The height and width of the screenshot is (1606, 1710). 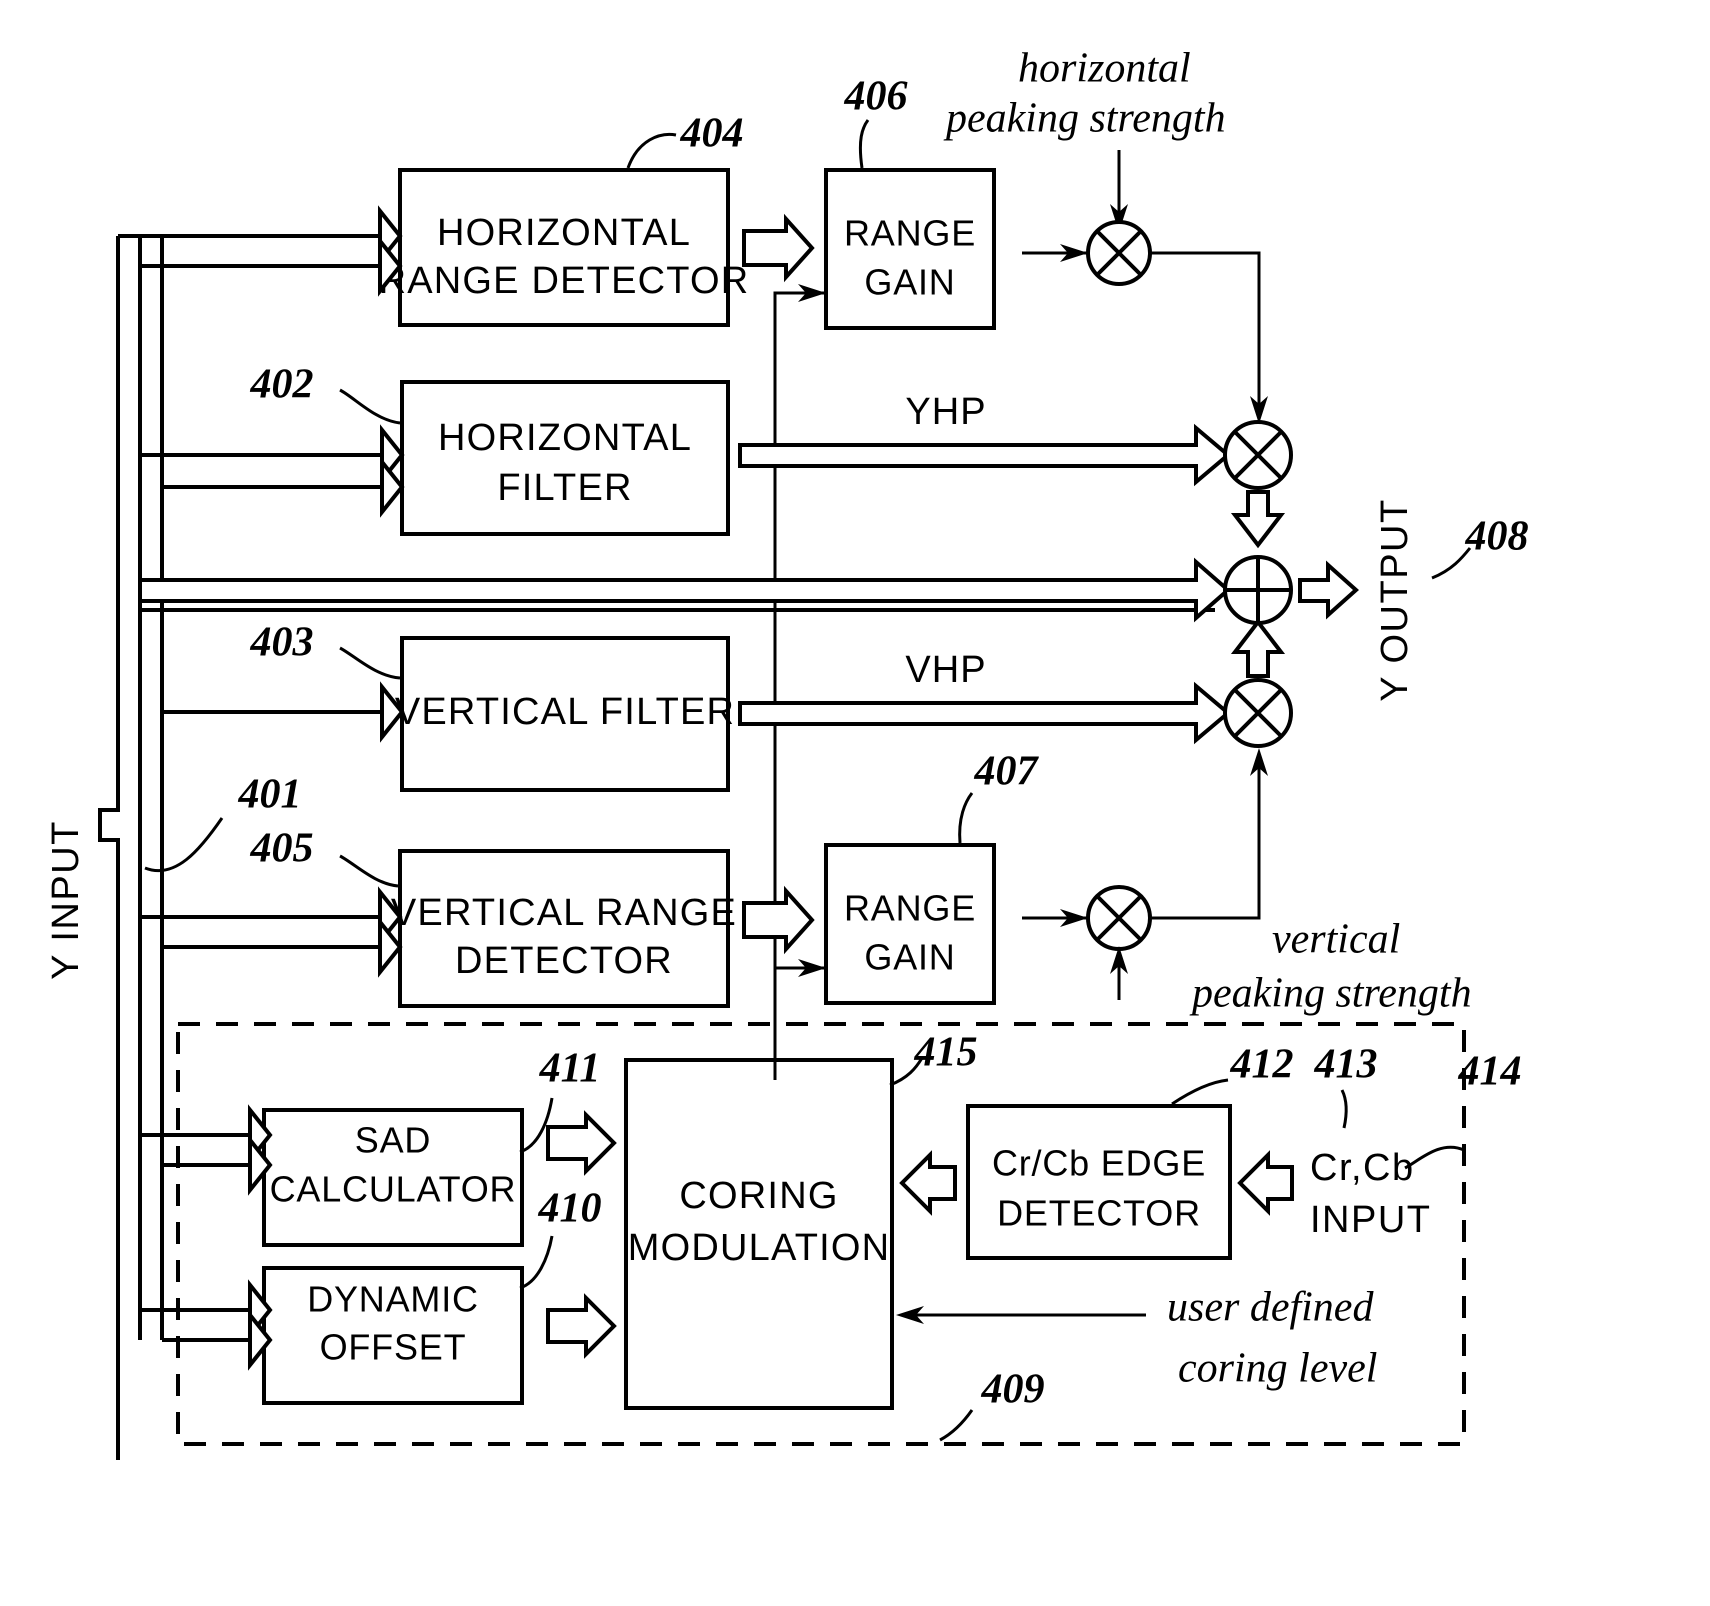 What do you see at coordinates (1395, 599) in the screenshot?
I see `y-output-label: Y OUTPUT` at bounding box center [1395, 599].